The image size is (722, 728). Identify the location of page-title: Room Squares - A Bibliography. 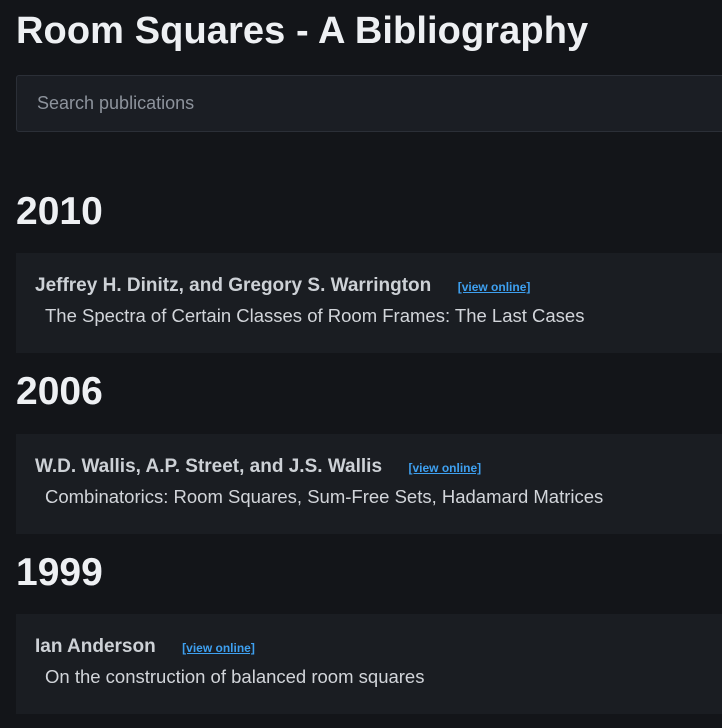
(302, 31).